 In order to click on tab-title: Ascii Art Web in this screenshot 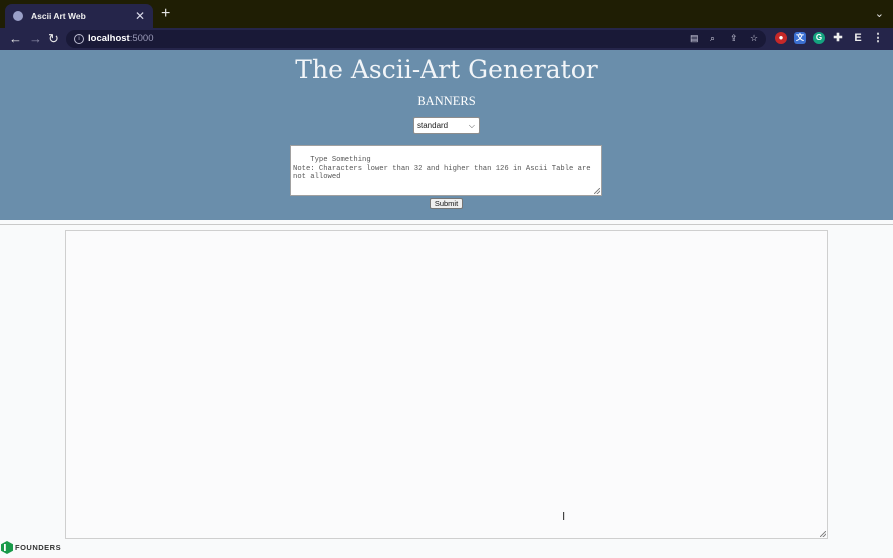, I will do `click(58, 16)`.